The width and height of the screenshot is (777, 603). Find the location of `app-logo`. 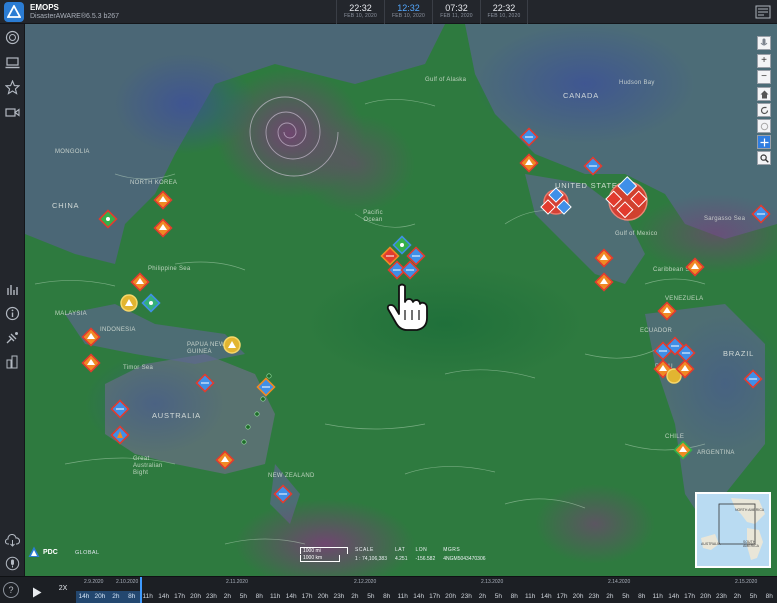

app-logo is located at coordinates (14, 11).